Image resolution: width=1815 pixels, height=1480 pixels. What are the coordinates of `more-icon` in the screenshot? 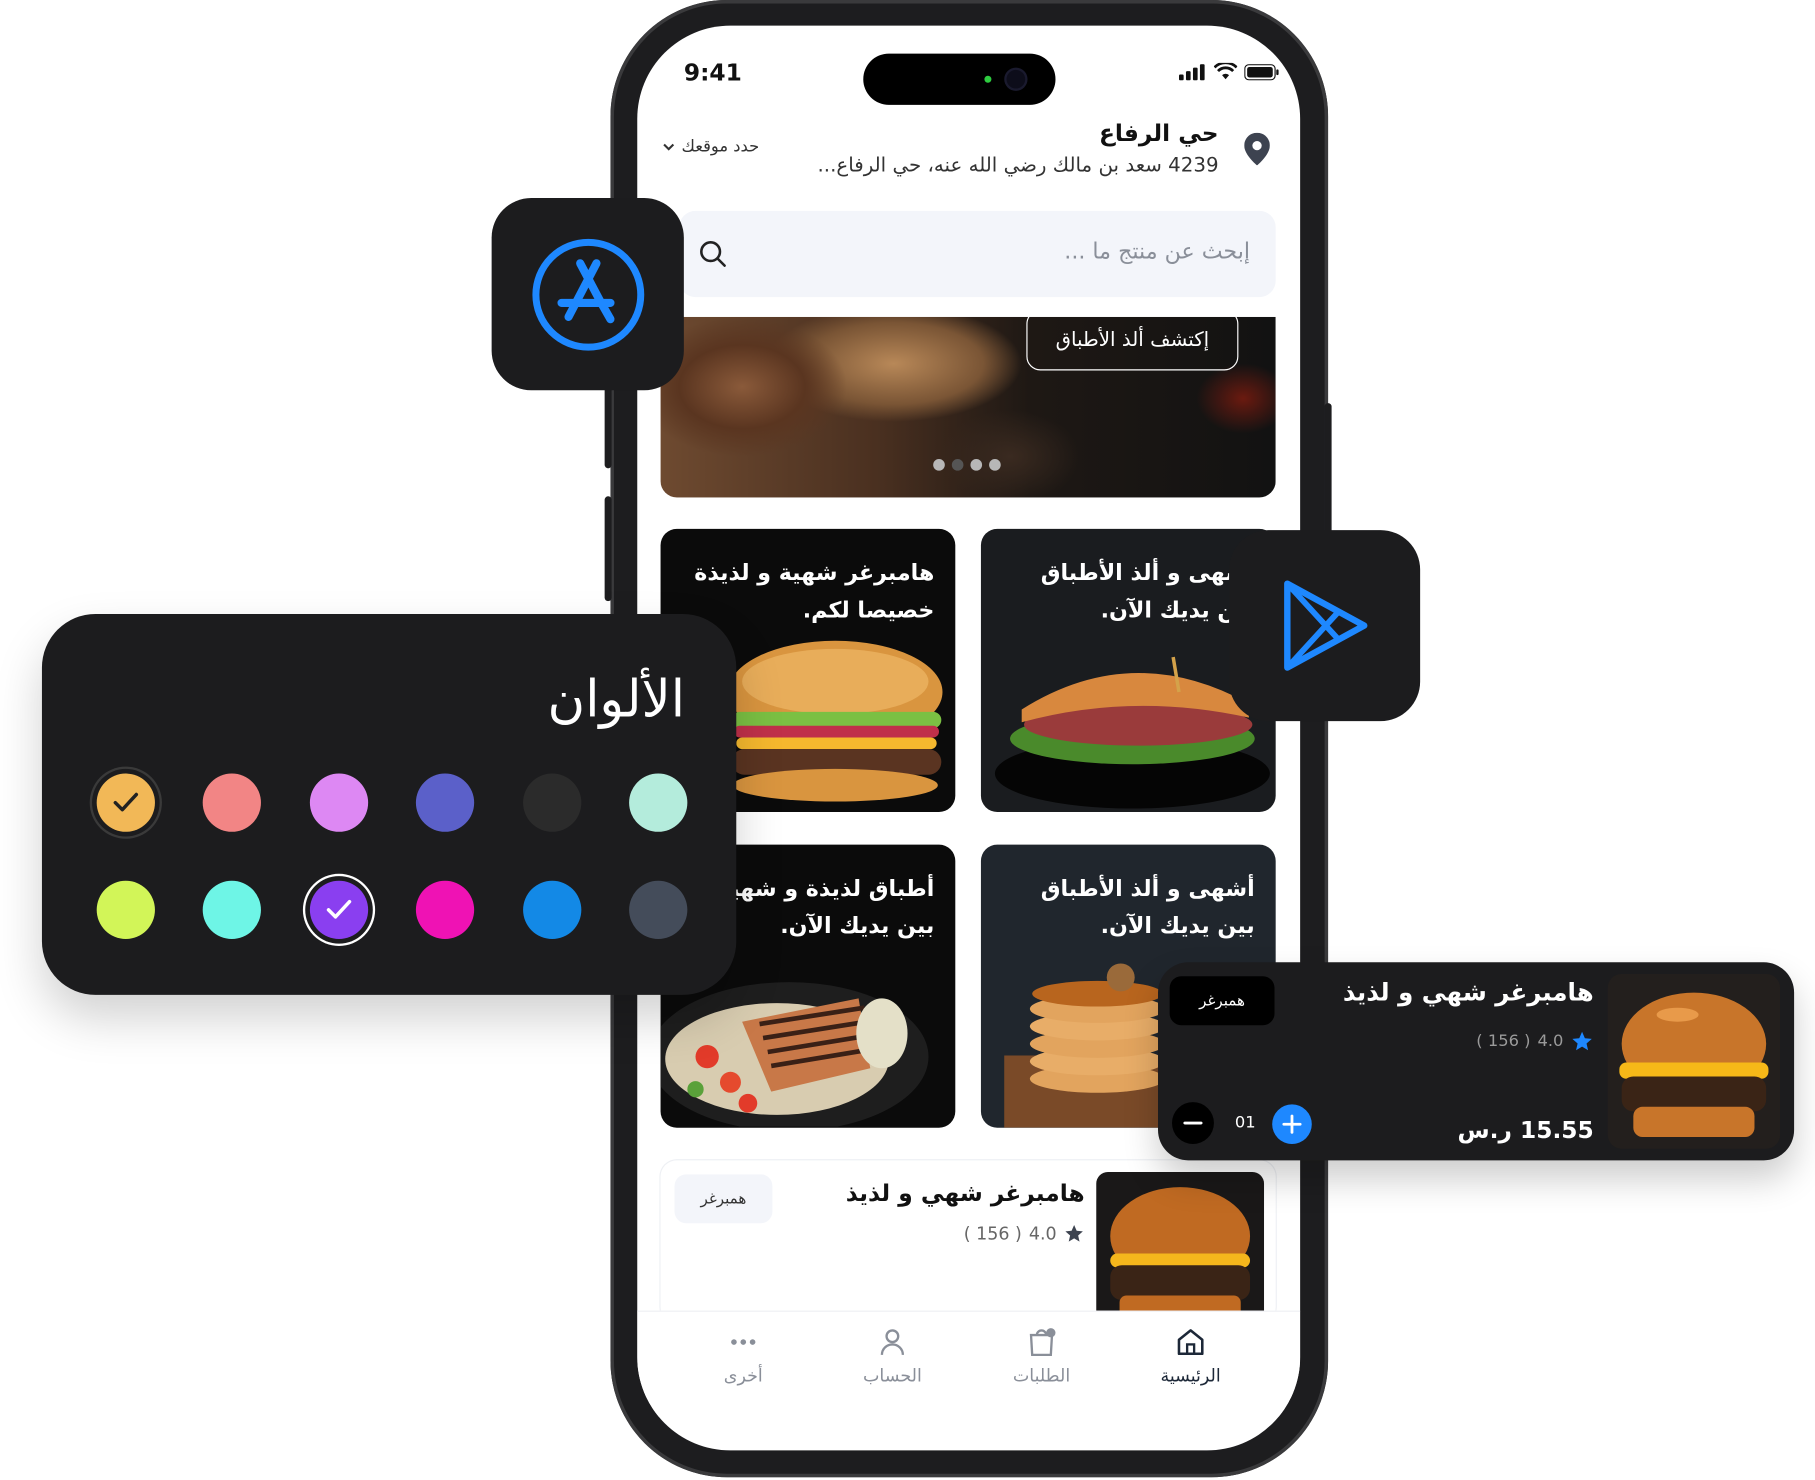 It's located at (743, 1342).